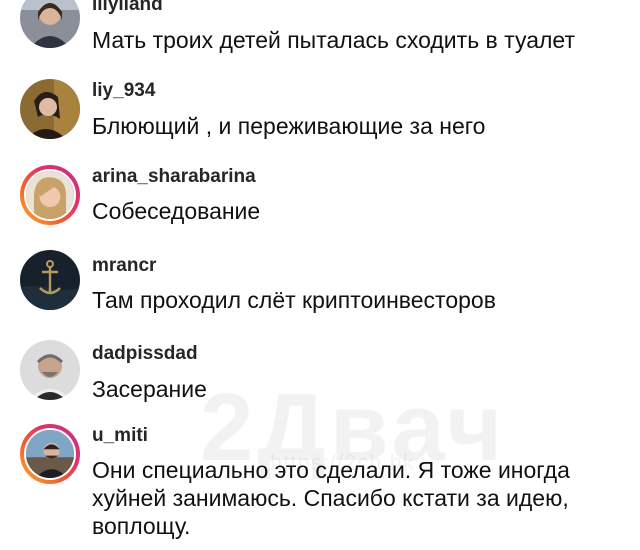 This screenshot has height=550, width=640. Describe the element at coordinates (123, 91) in the screenshot. I see `comment-username: liy_934` at that location.